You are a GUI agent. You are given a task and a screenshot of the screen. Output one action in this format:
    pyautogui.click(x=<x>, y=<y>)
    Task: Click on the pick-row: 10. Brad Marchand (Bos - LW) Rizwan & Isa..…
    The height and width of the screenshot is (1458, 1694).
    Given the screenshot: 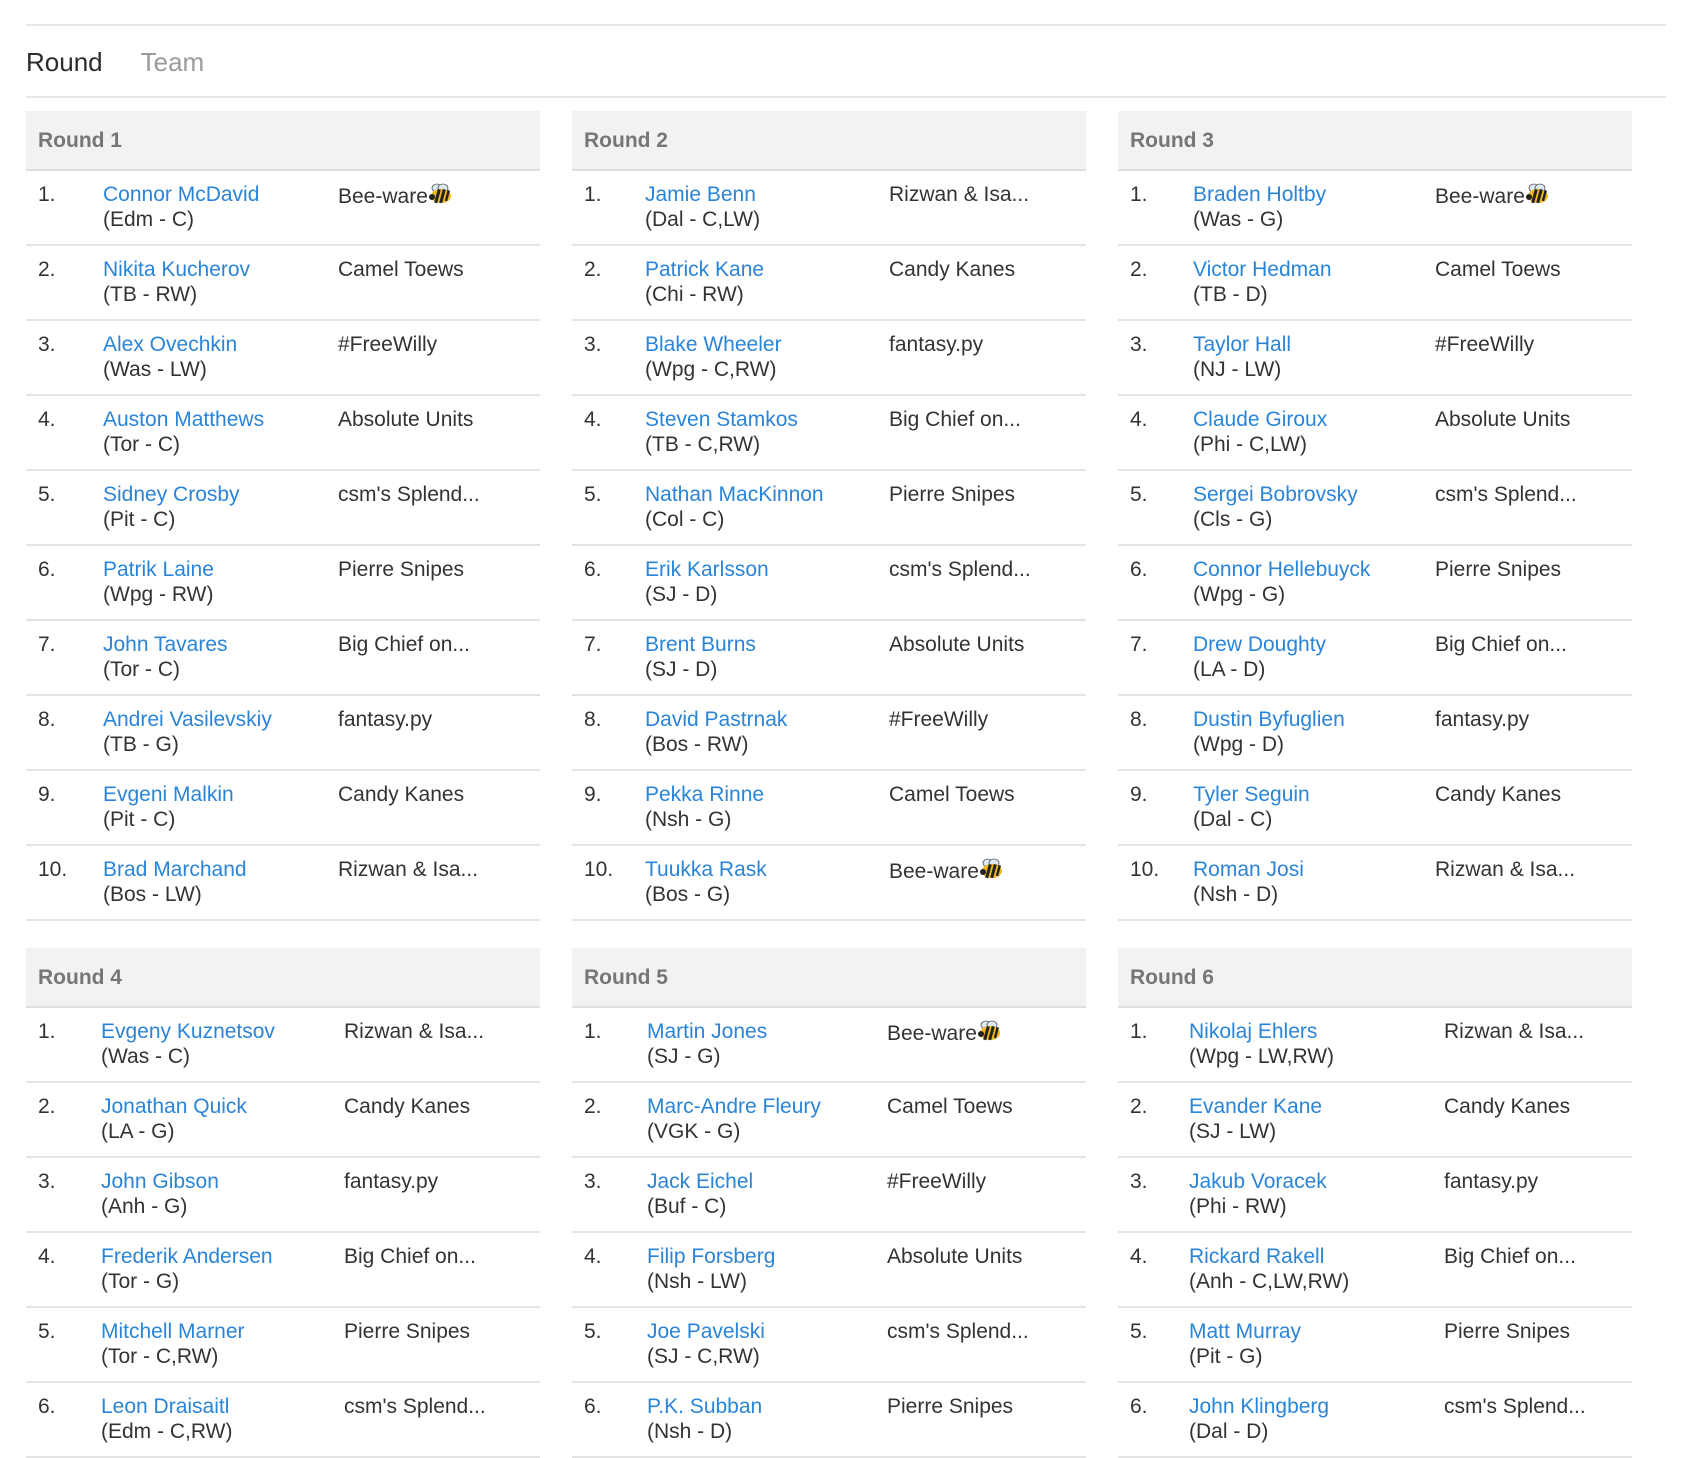 What is the action you would take?
    pyautogui.click(x=283, y=883)
    